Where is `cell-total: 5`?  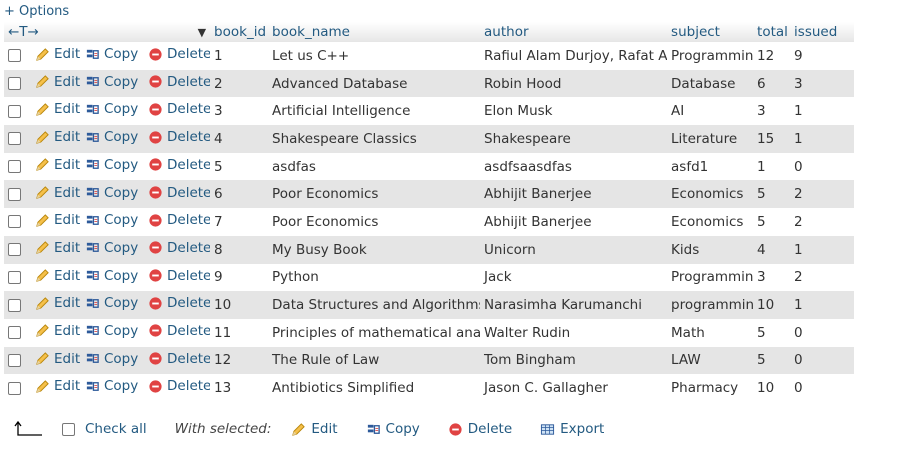
cell-total: 5 is located at coordinates (772, 332).